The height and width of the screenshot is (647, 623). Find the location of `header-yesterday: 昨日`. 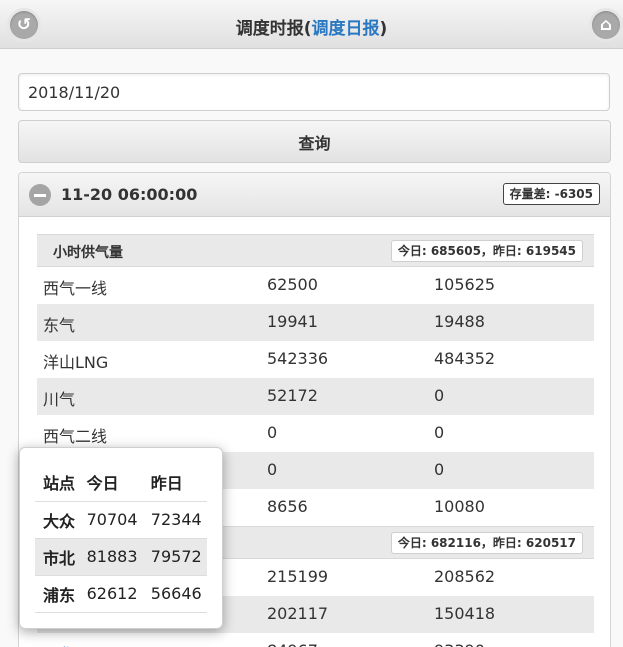

header-yesterday: 昨日 is located at coordinates (166, 484).